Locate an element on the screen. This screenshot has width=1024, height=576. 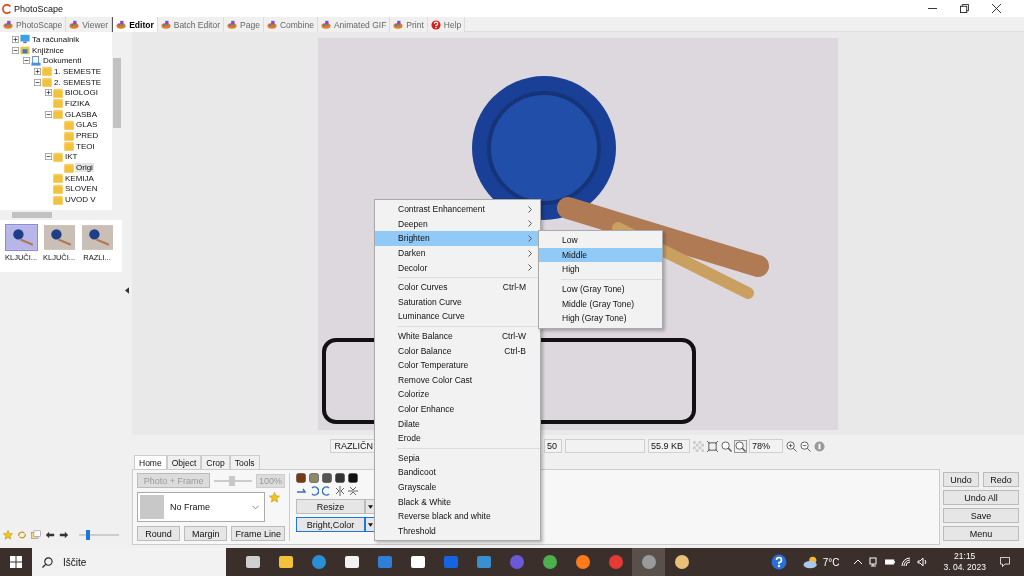
chevron-up-icon is located at coordinates (858, 562).